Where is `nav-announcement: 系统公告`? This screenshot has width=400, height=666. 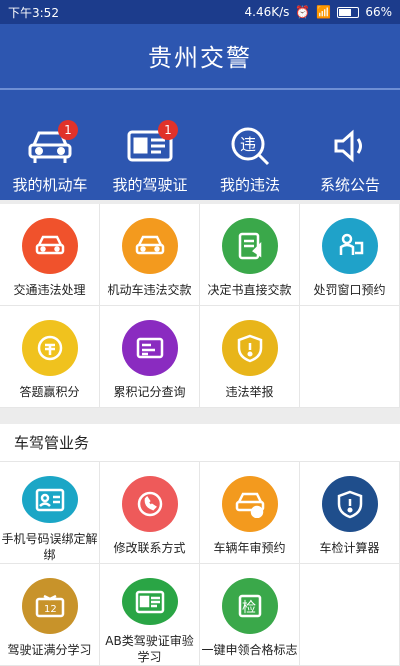 nav-announcement: 系统公告 is located at coordinates (350, 159).